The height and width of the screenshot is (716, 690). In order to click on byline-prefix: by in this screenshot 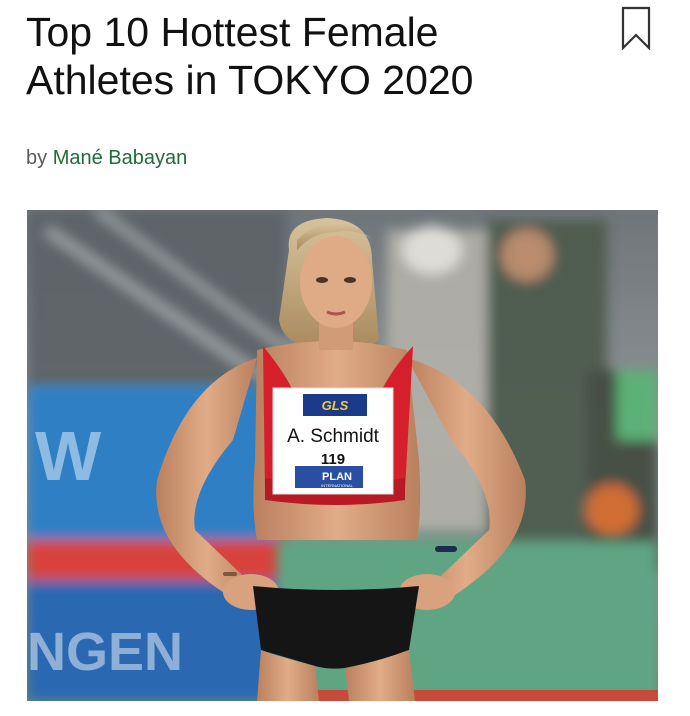, I will do `click(37, 158)`.